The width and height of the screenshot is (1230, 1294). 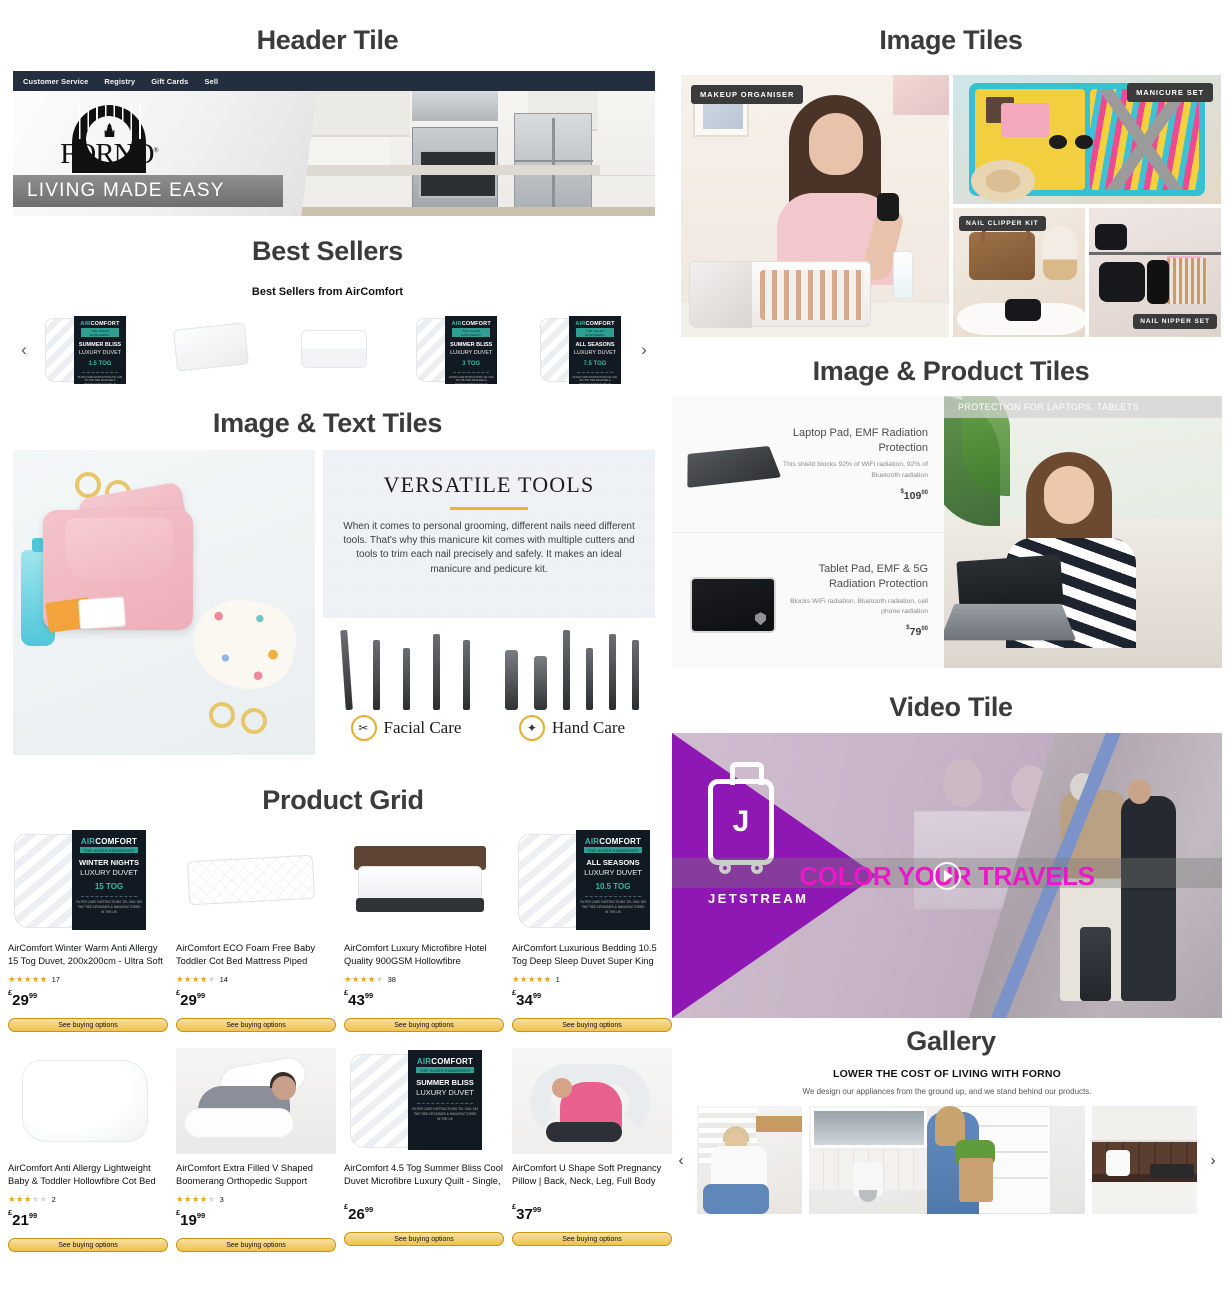 I want to click on image-tile-nail-clipper-kit: NAIL CLIPPER KIT, so click(x=1019, y=272).